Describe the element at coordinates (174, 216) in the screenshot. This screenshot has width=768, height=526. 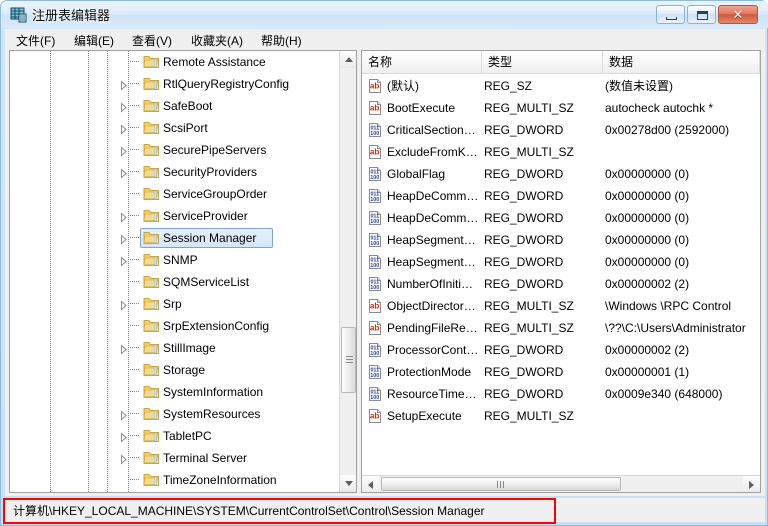
I see `tree-item-serviceprovider: ServiceProvider` at that location.